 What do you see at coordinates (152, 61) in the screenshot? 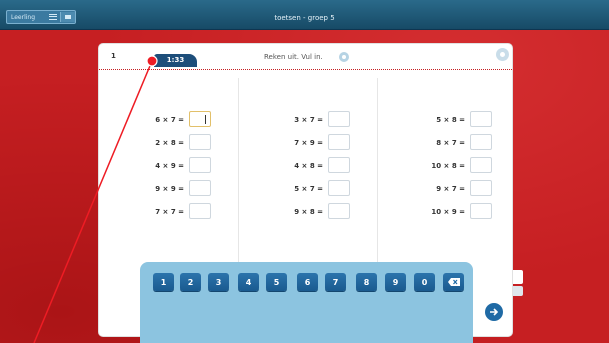
I see `pointer-dot` at bounding box center [152, 61].